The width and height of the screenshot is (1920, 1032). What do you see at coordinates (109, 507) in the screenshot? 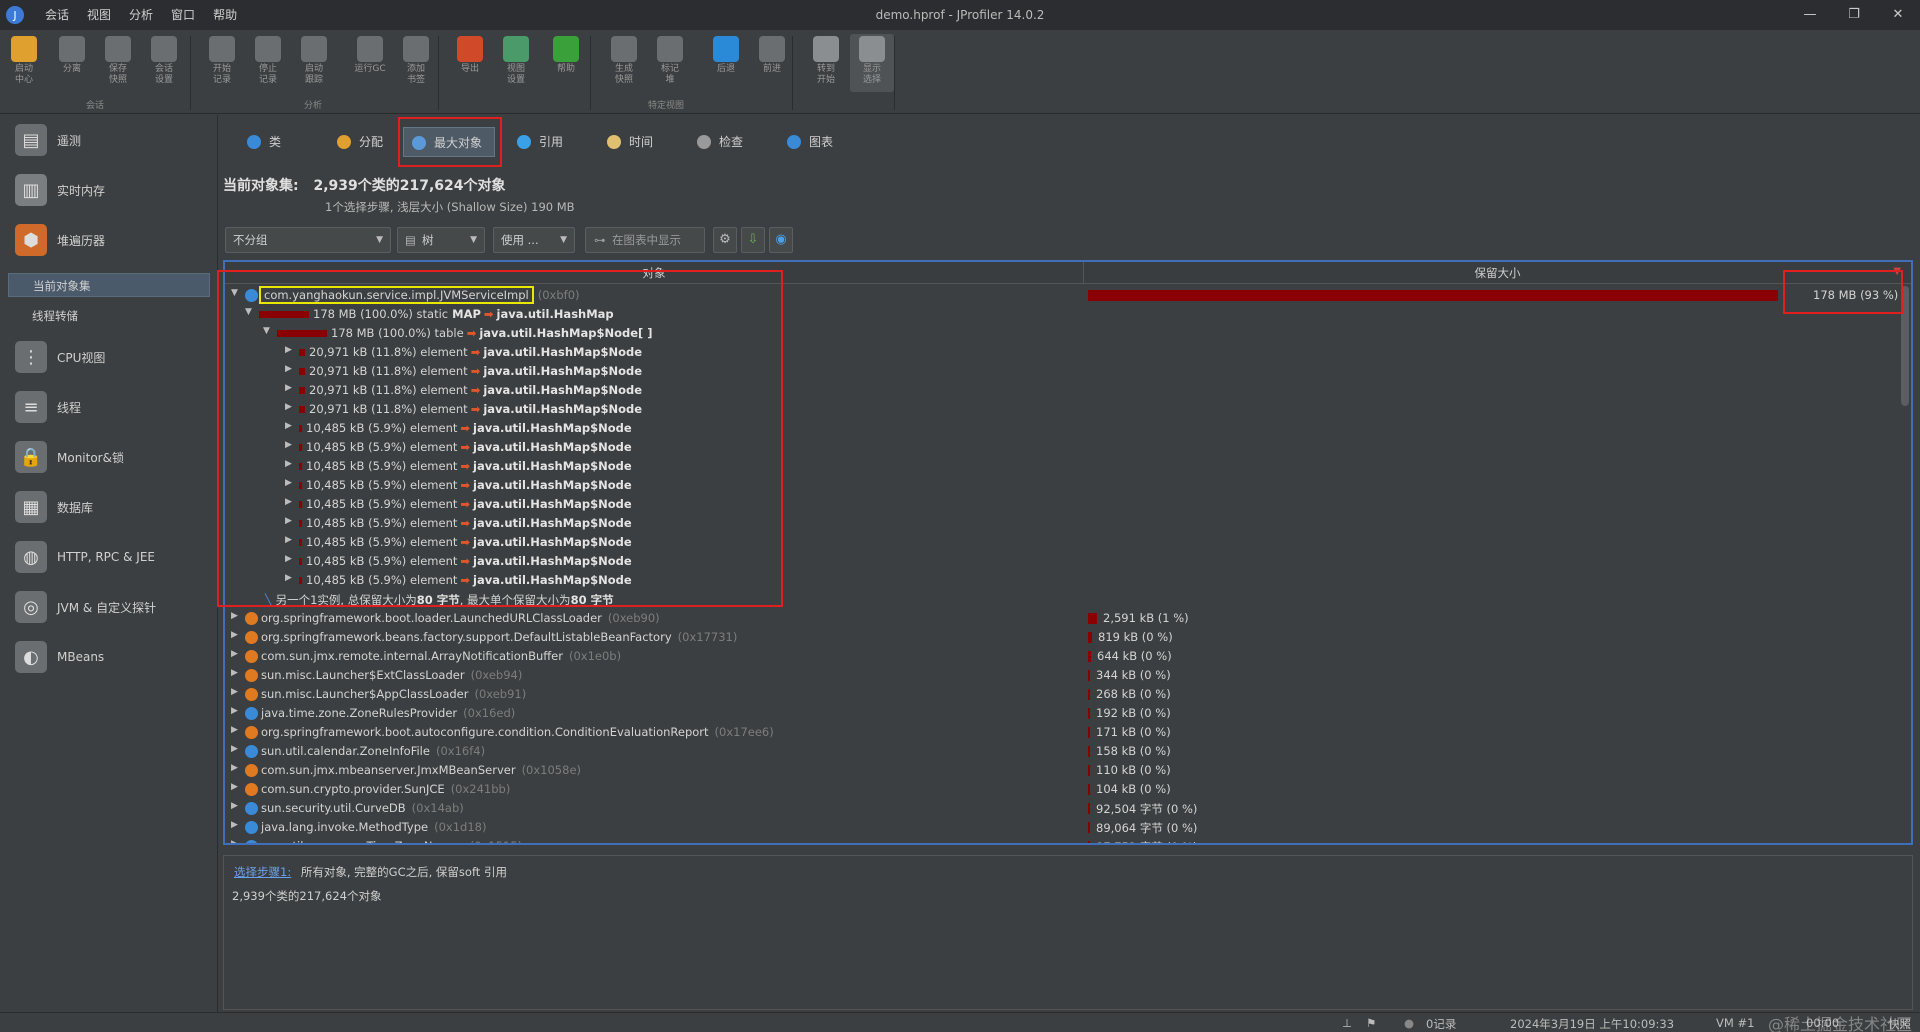
I see `sidebar-item-databases: ▦ 数据库` at bounding box center [109, 507].